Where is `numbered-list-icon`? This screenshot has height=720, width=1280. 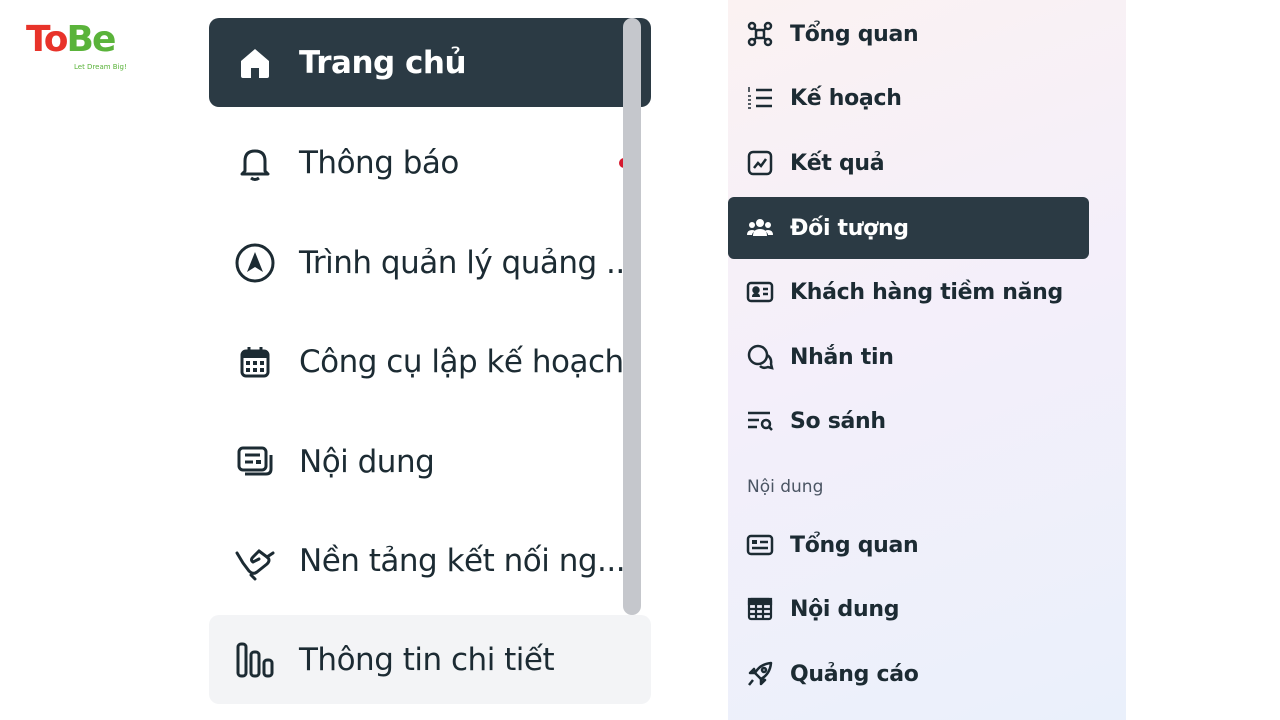
numbered-list-icon is located at coordinates (760, 98).